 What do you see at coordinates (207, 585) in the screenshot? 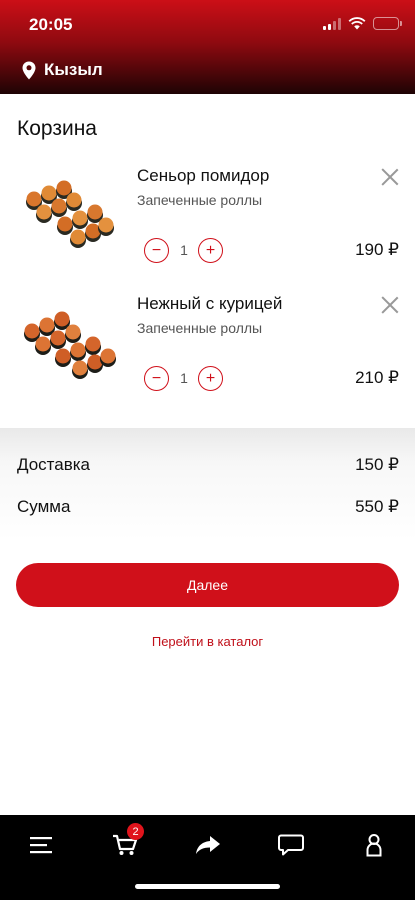
I see `next-button: Далее` at bounding box center [207, 585].